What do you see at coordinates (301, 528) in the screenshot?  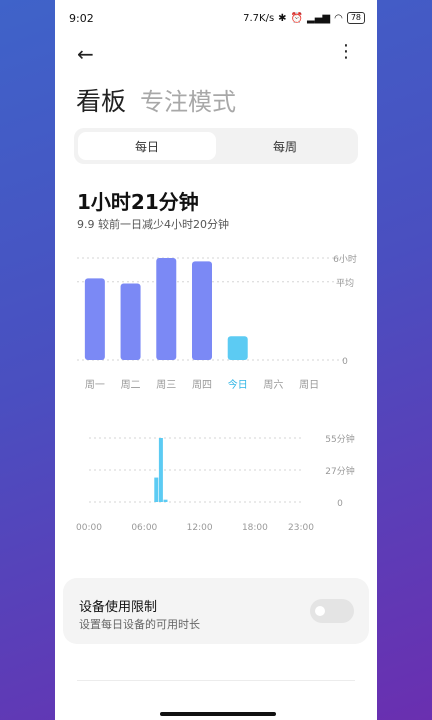 I see `x-tick-label: 23:00` at bounding box center [301, 528].